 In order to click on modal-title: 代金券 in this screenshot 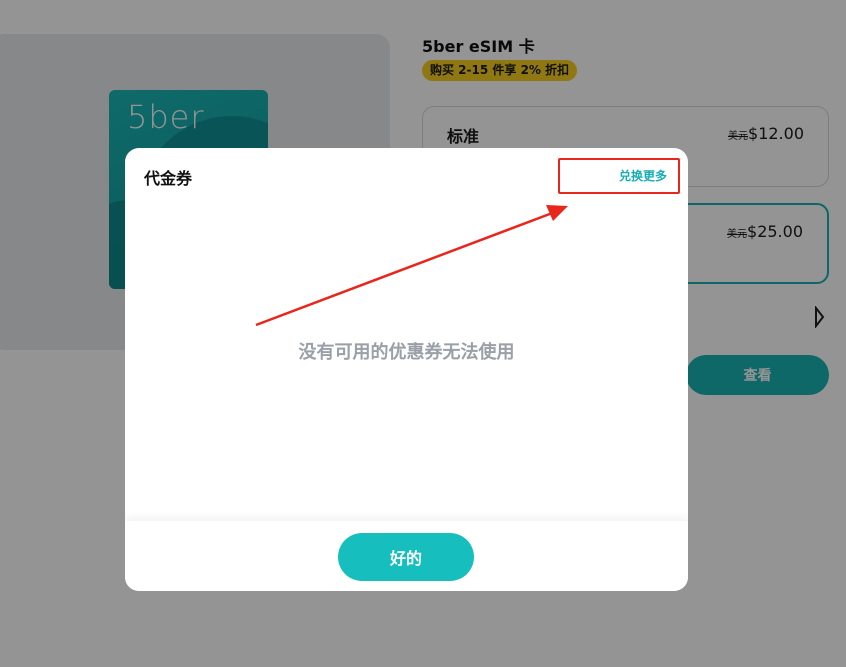, I will do `click(168, 178)`.